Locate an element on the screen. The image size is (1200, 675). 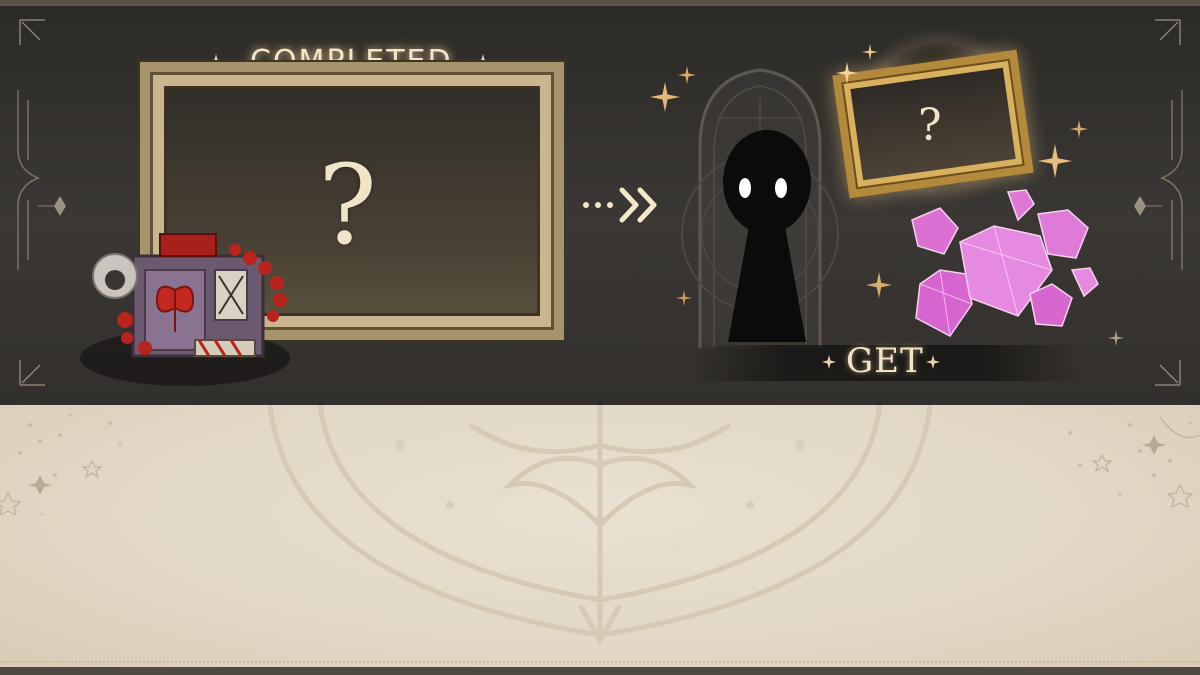
lower-dotted-divider is located at coordinates (600, 662).